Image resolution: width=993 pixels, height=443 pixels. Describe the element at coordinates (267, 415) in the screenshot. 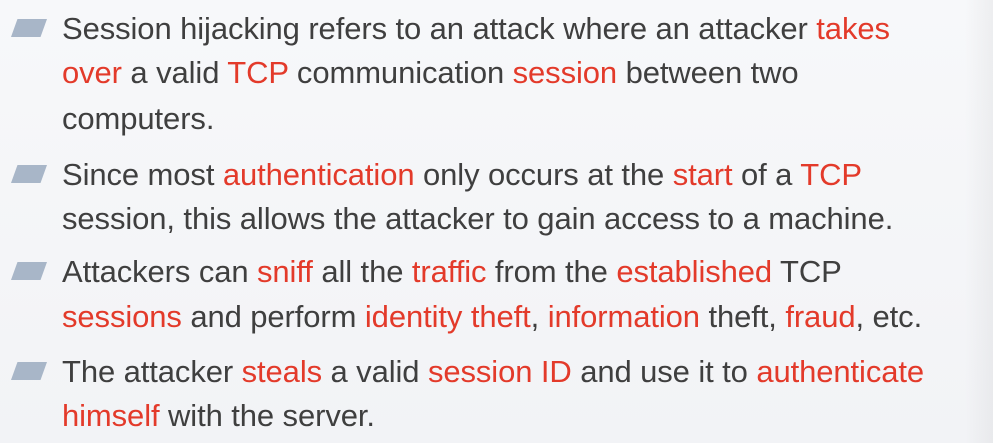

I see `text-segment: with the server.` at that location.